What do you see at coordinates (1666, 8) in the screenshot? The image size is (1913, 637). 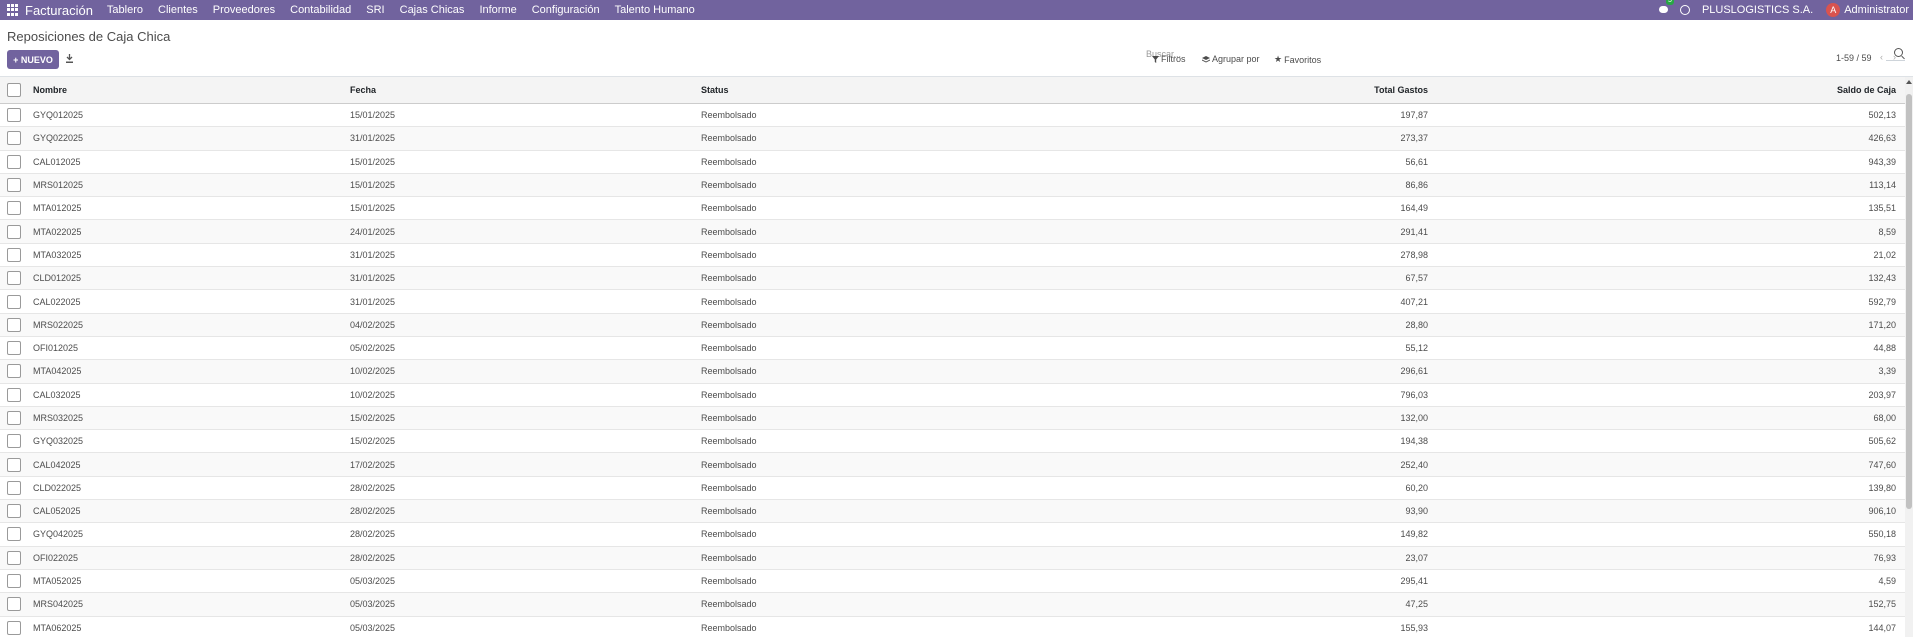 I see `messages-button: 5` at bounding box center [1666, 8].